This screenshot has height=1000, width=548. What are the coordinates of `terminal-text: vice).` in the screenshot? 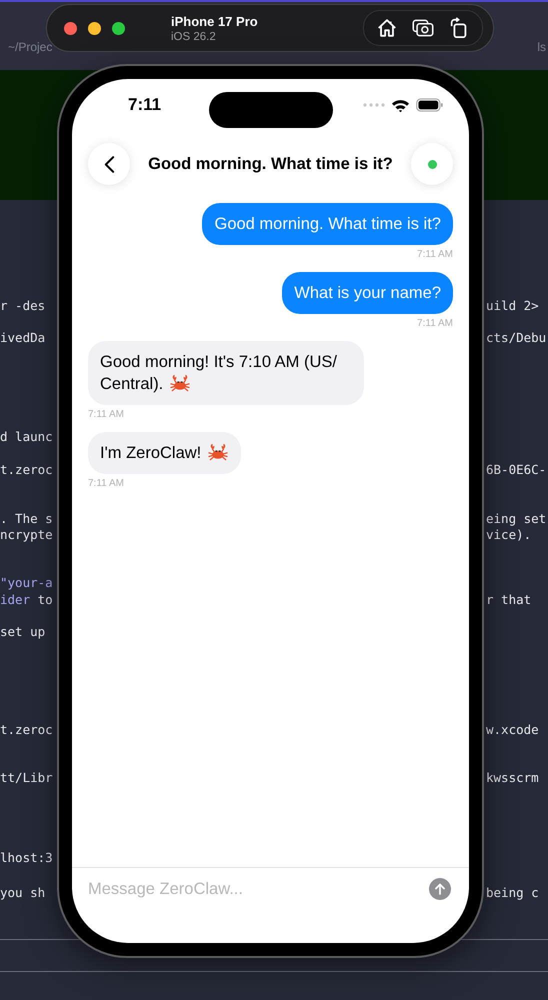 It's located at (509, 535).